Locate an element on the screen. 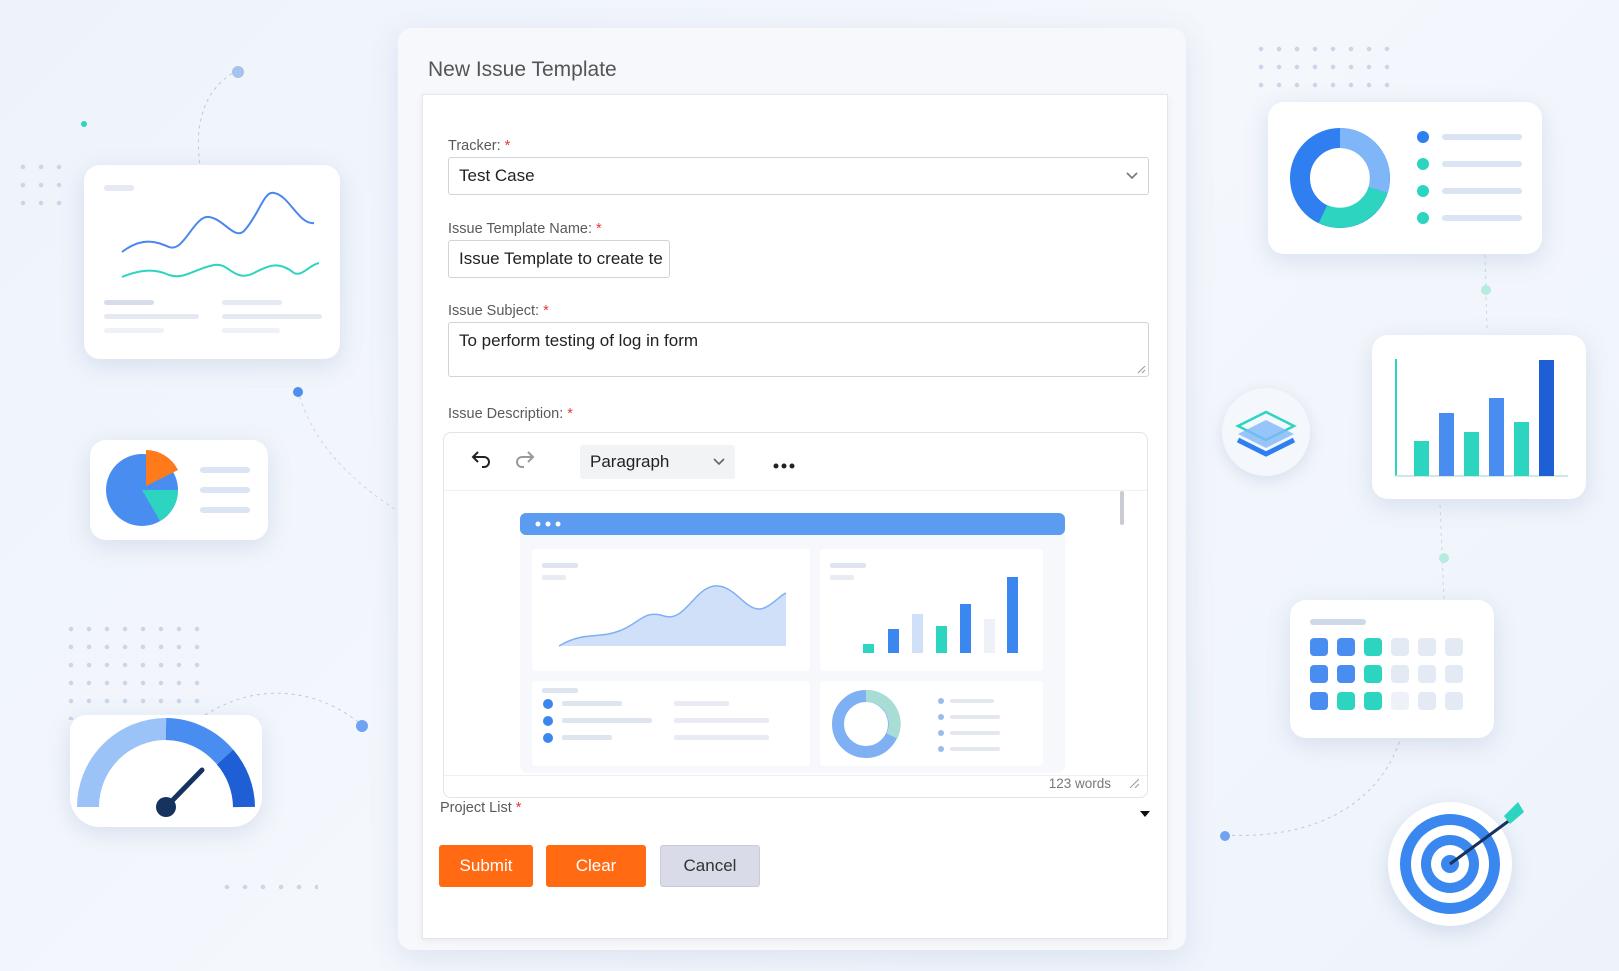 Image resolution: width=1619 pixels, height=971 pixels. tracker-label-text: Tracker: is located at coordinates (474, 146).